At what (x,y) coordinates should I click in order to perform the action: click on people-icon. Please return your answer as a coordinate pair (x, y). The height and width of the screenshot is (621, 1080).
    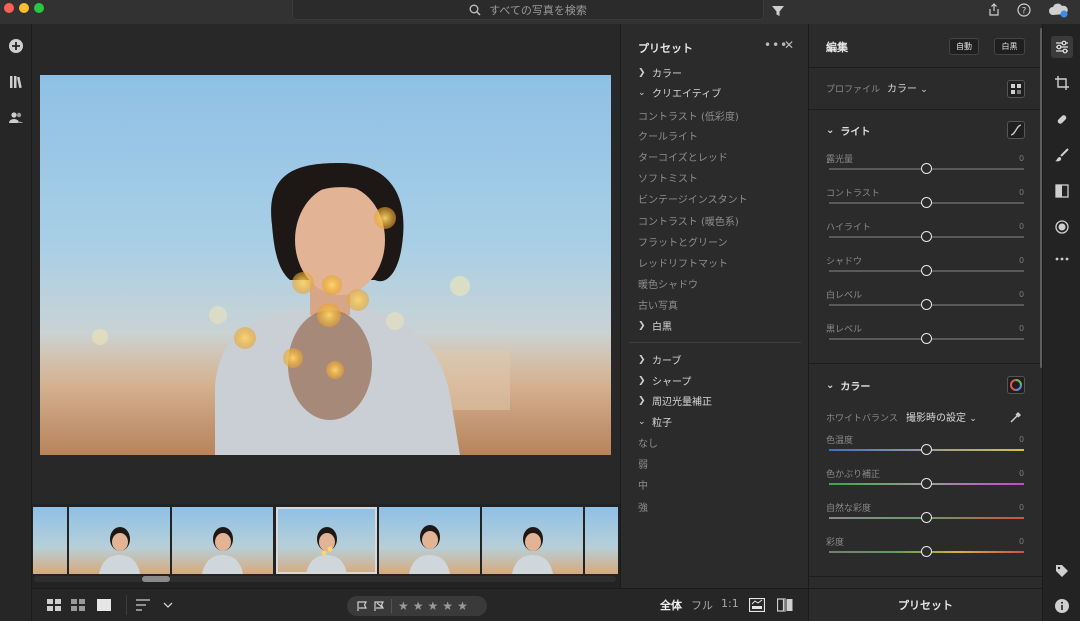
    Looking at the image, I should click on (16, 118).